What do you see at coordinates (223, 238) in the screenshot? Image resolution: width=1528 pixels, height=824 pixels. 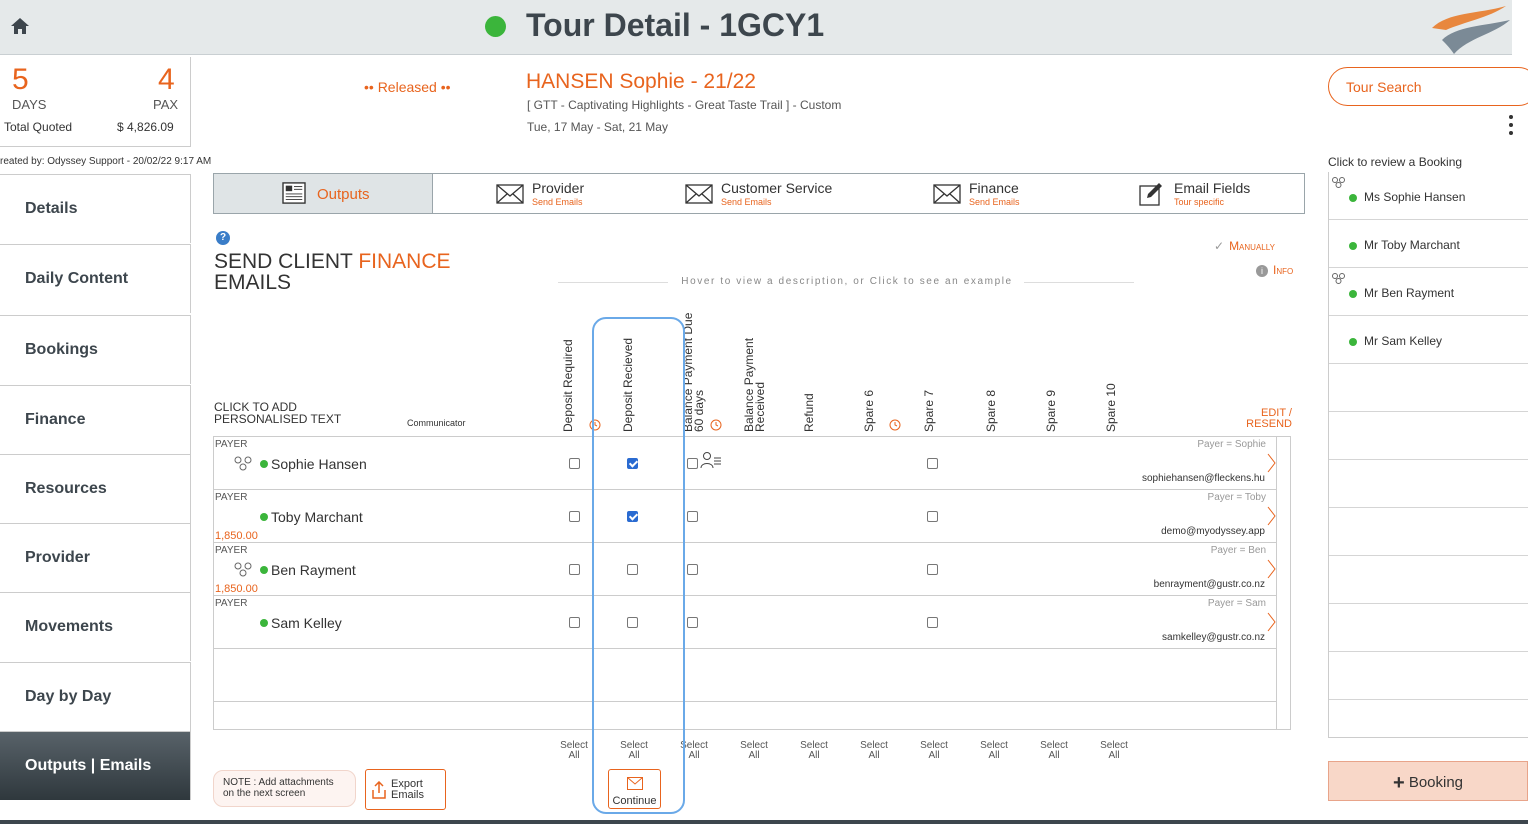 I see `help-icon: ?` at bounding box center [223, 238].